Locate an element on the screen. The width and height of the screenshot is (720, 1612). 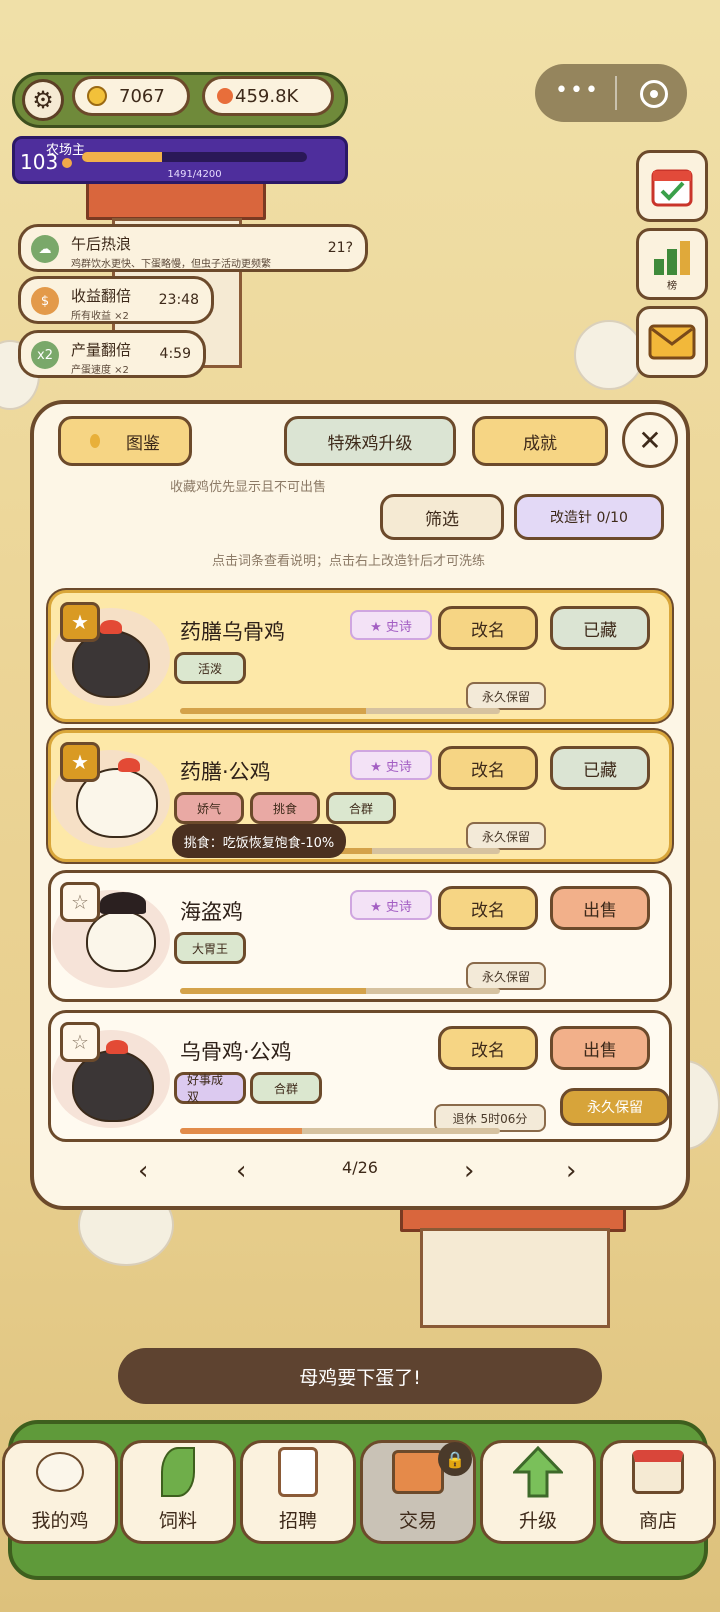
chicken-name: 药膳乌骨鸡 is located at coordinates (232, 632).